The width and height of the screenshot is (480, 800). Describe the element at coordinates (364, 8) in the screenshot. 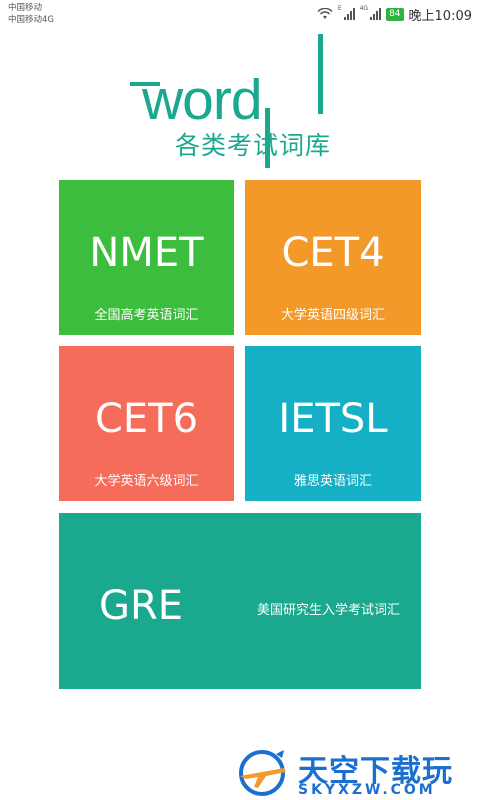

I see `network-type-label: 4G` at that location.